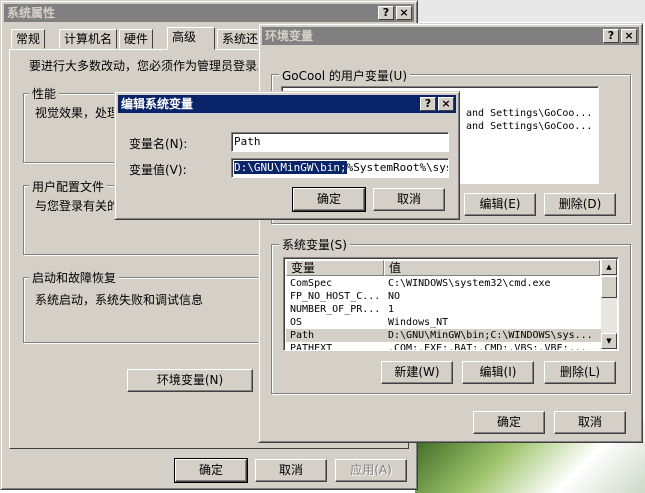 The image size is (645, 493). What do you see at coordinates (158, 144) in the screenshot?
I see `variable-name-label: 变量名(N):` at bounding box center [158, 144].